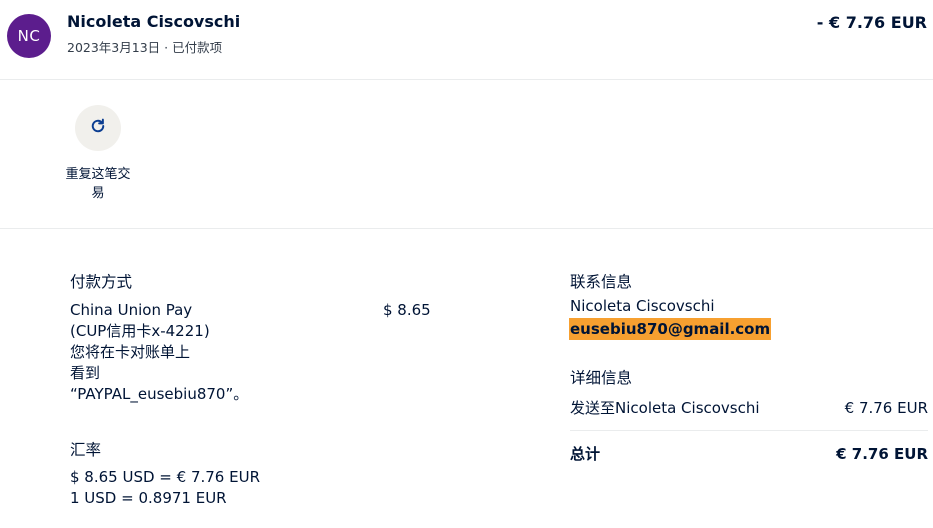  I want to click on details-title: 详细信息, so click(601, 378).